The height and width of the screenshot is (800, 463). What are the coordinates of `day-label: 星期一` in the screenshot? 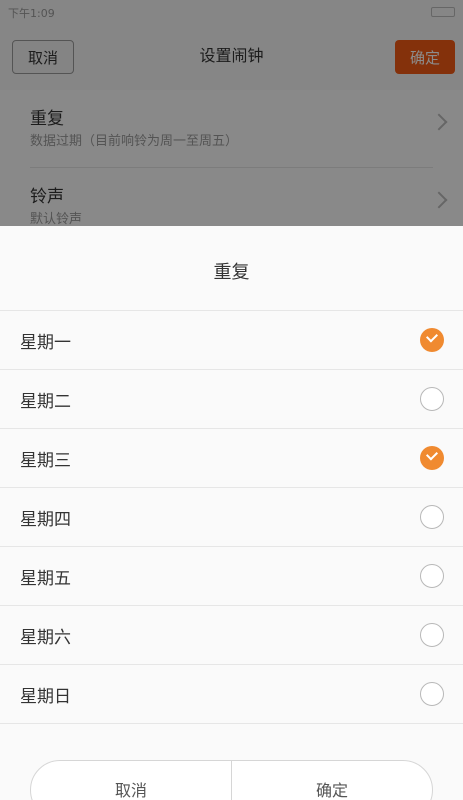 It's located at (45, 342).